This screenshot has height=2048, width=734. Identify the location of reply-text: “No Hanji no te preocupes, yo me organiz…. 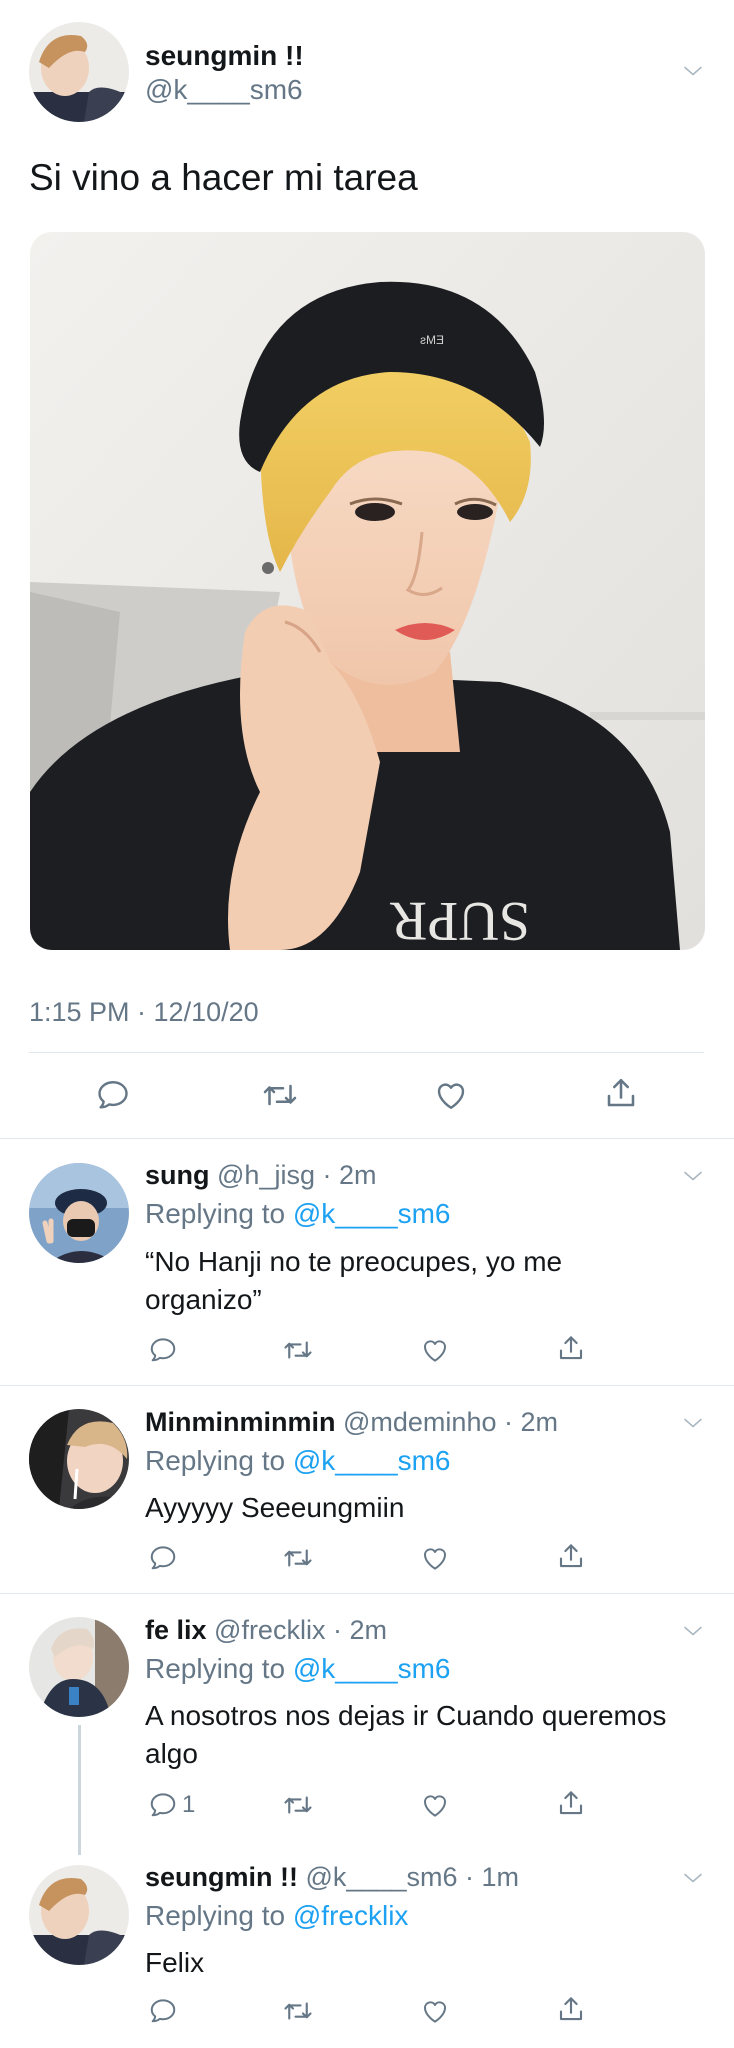
(430, 1281).